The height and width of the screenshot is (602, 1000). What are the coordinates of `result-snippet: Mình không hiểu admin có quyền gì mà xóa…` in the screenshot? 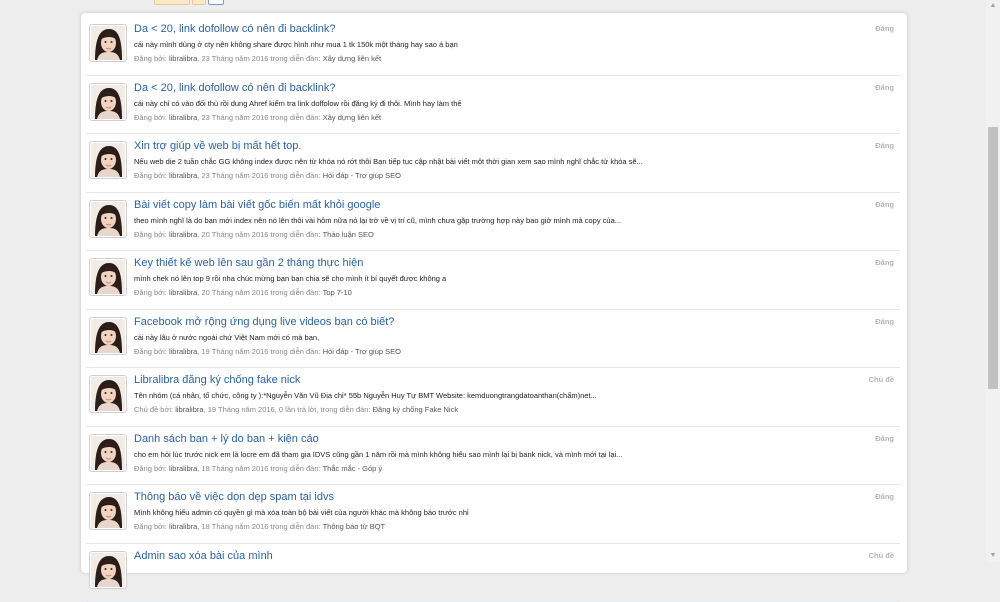 It's located at (484, 512).